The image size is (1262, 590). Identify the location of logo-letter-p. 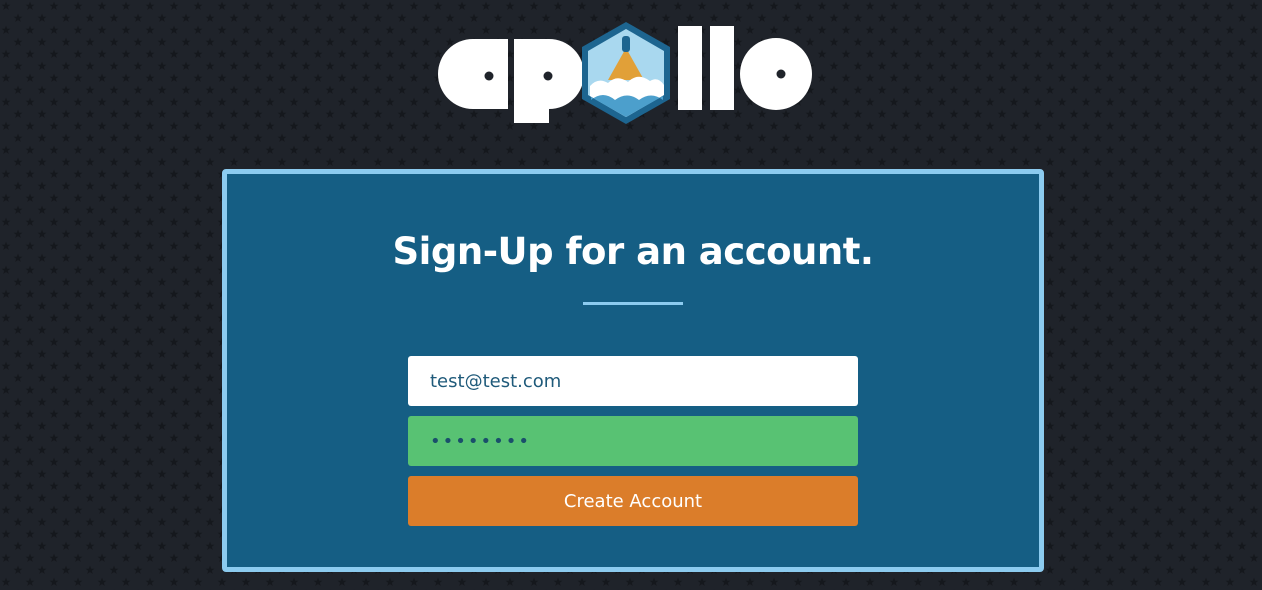
(549, 81).